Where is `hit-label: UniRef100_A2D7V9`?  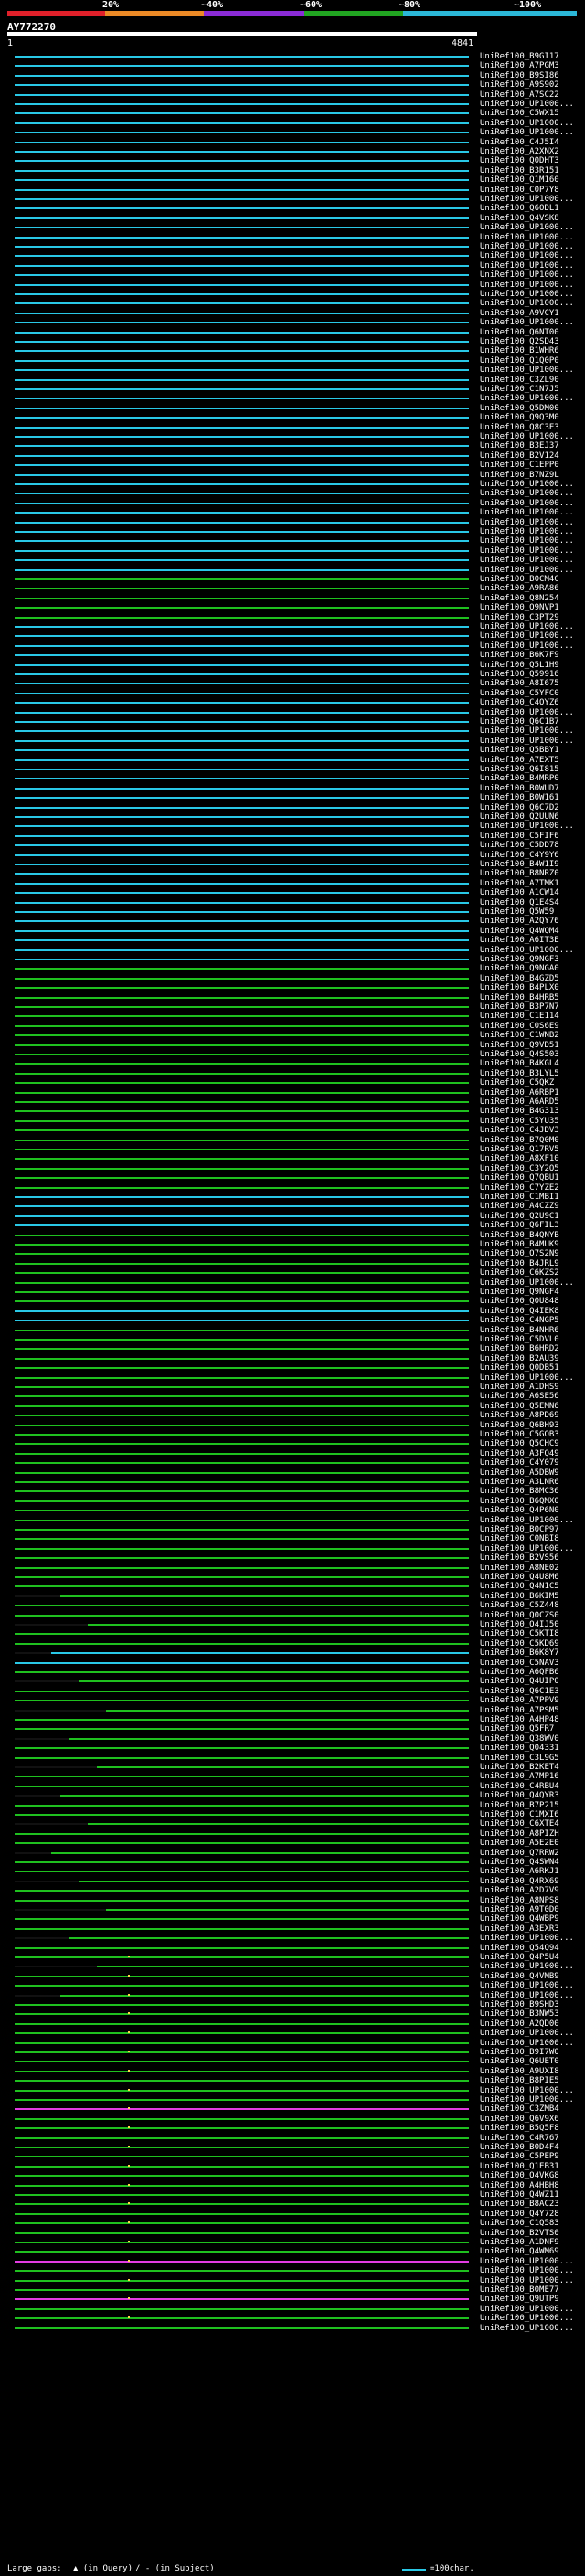 hit-label: UniRef100_A2D7V9 is located at coordinates (519, 1890).